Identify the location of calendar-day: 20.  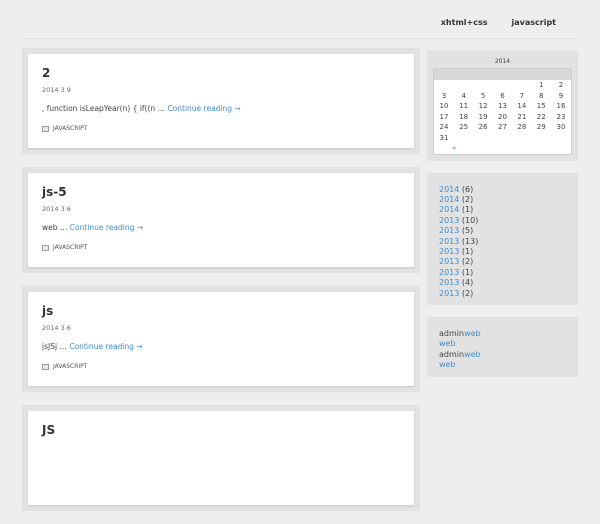
(502, 116).